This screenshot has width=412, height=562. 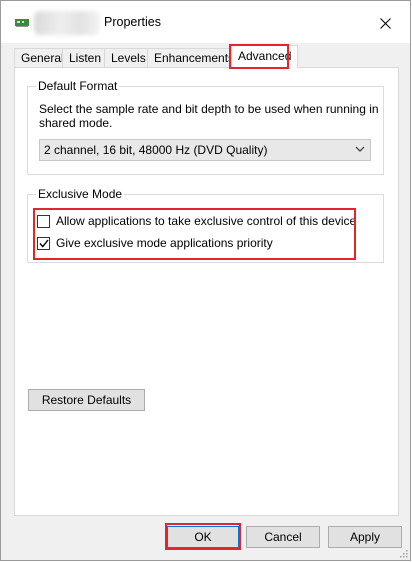 What do you see at coordinates (128, 57) in the screenshot?
I see `tab-levels: Levels` at bounding box center [128, 57].